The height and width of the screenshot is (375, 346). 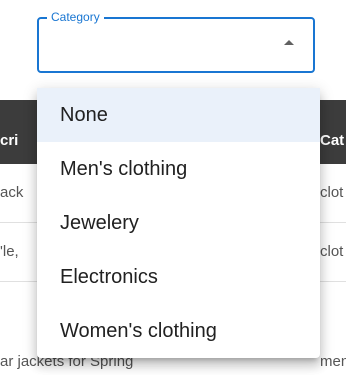 I want to click on category-select, so click(x=176, y=45).